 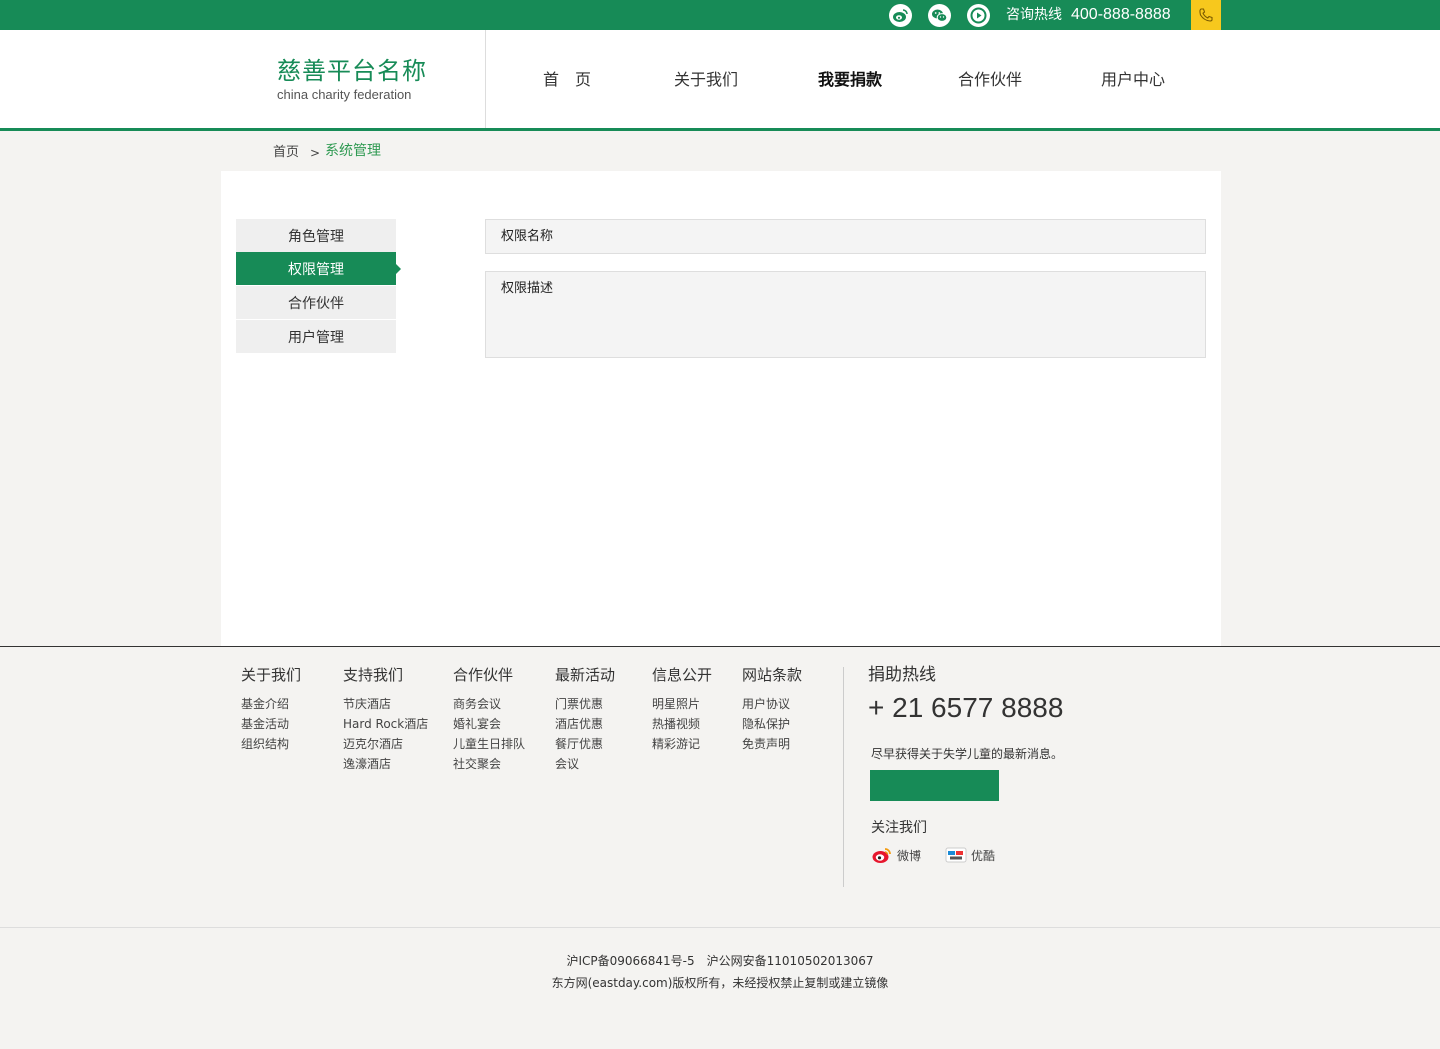 I want to click on footer-link: 明星照片, so click(x=676, y=704).